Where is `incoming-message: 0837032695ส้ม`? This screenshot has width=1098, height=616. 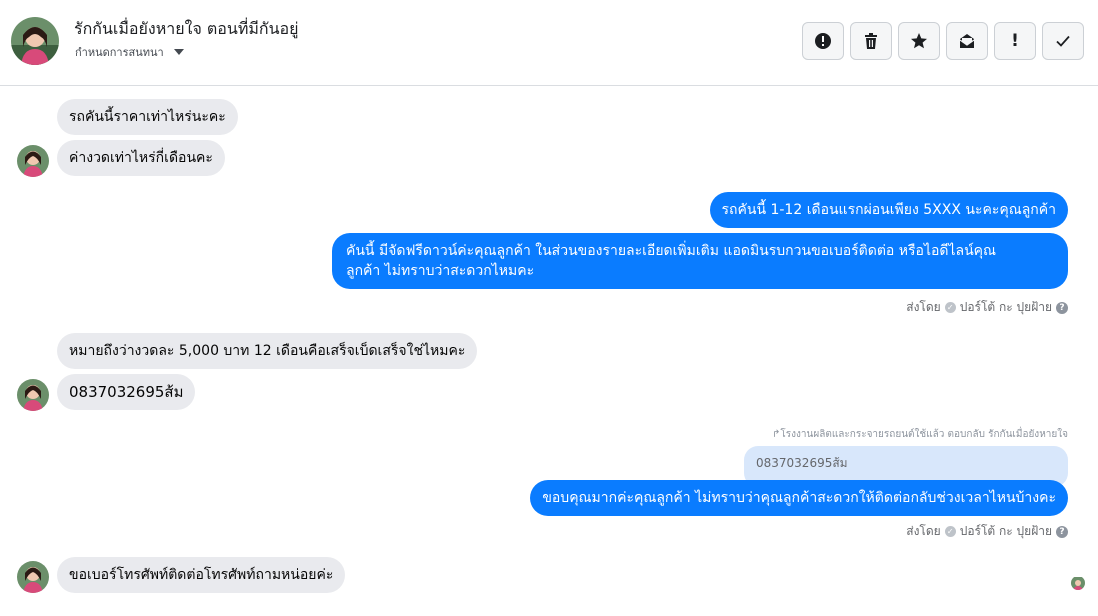 incoming-message: 0837032695ส้ม is located at coordinates (126, 392).